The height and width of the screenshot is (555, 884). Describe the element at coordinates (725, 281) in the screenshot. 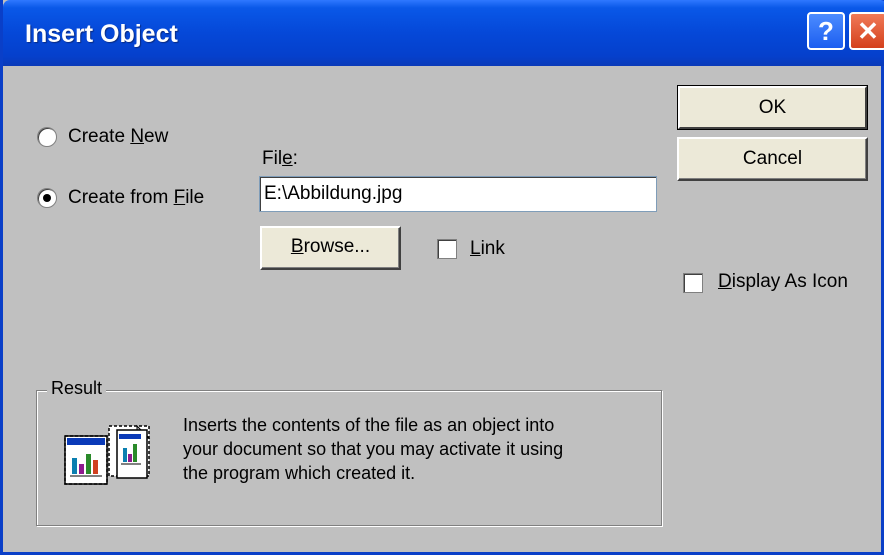

I see `display-as-icon-mnemonic: D` at that location.